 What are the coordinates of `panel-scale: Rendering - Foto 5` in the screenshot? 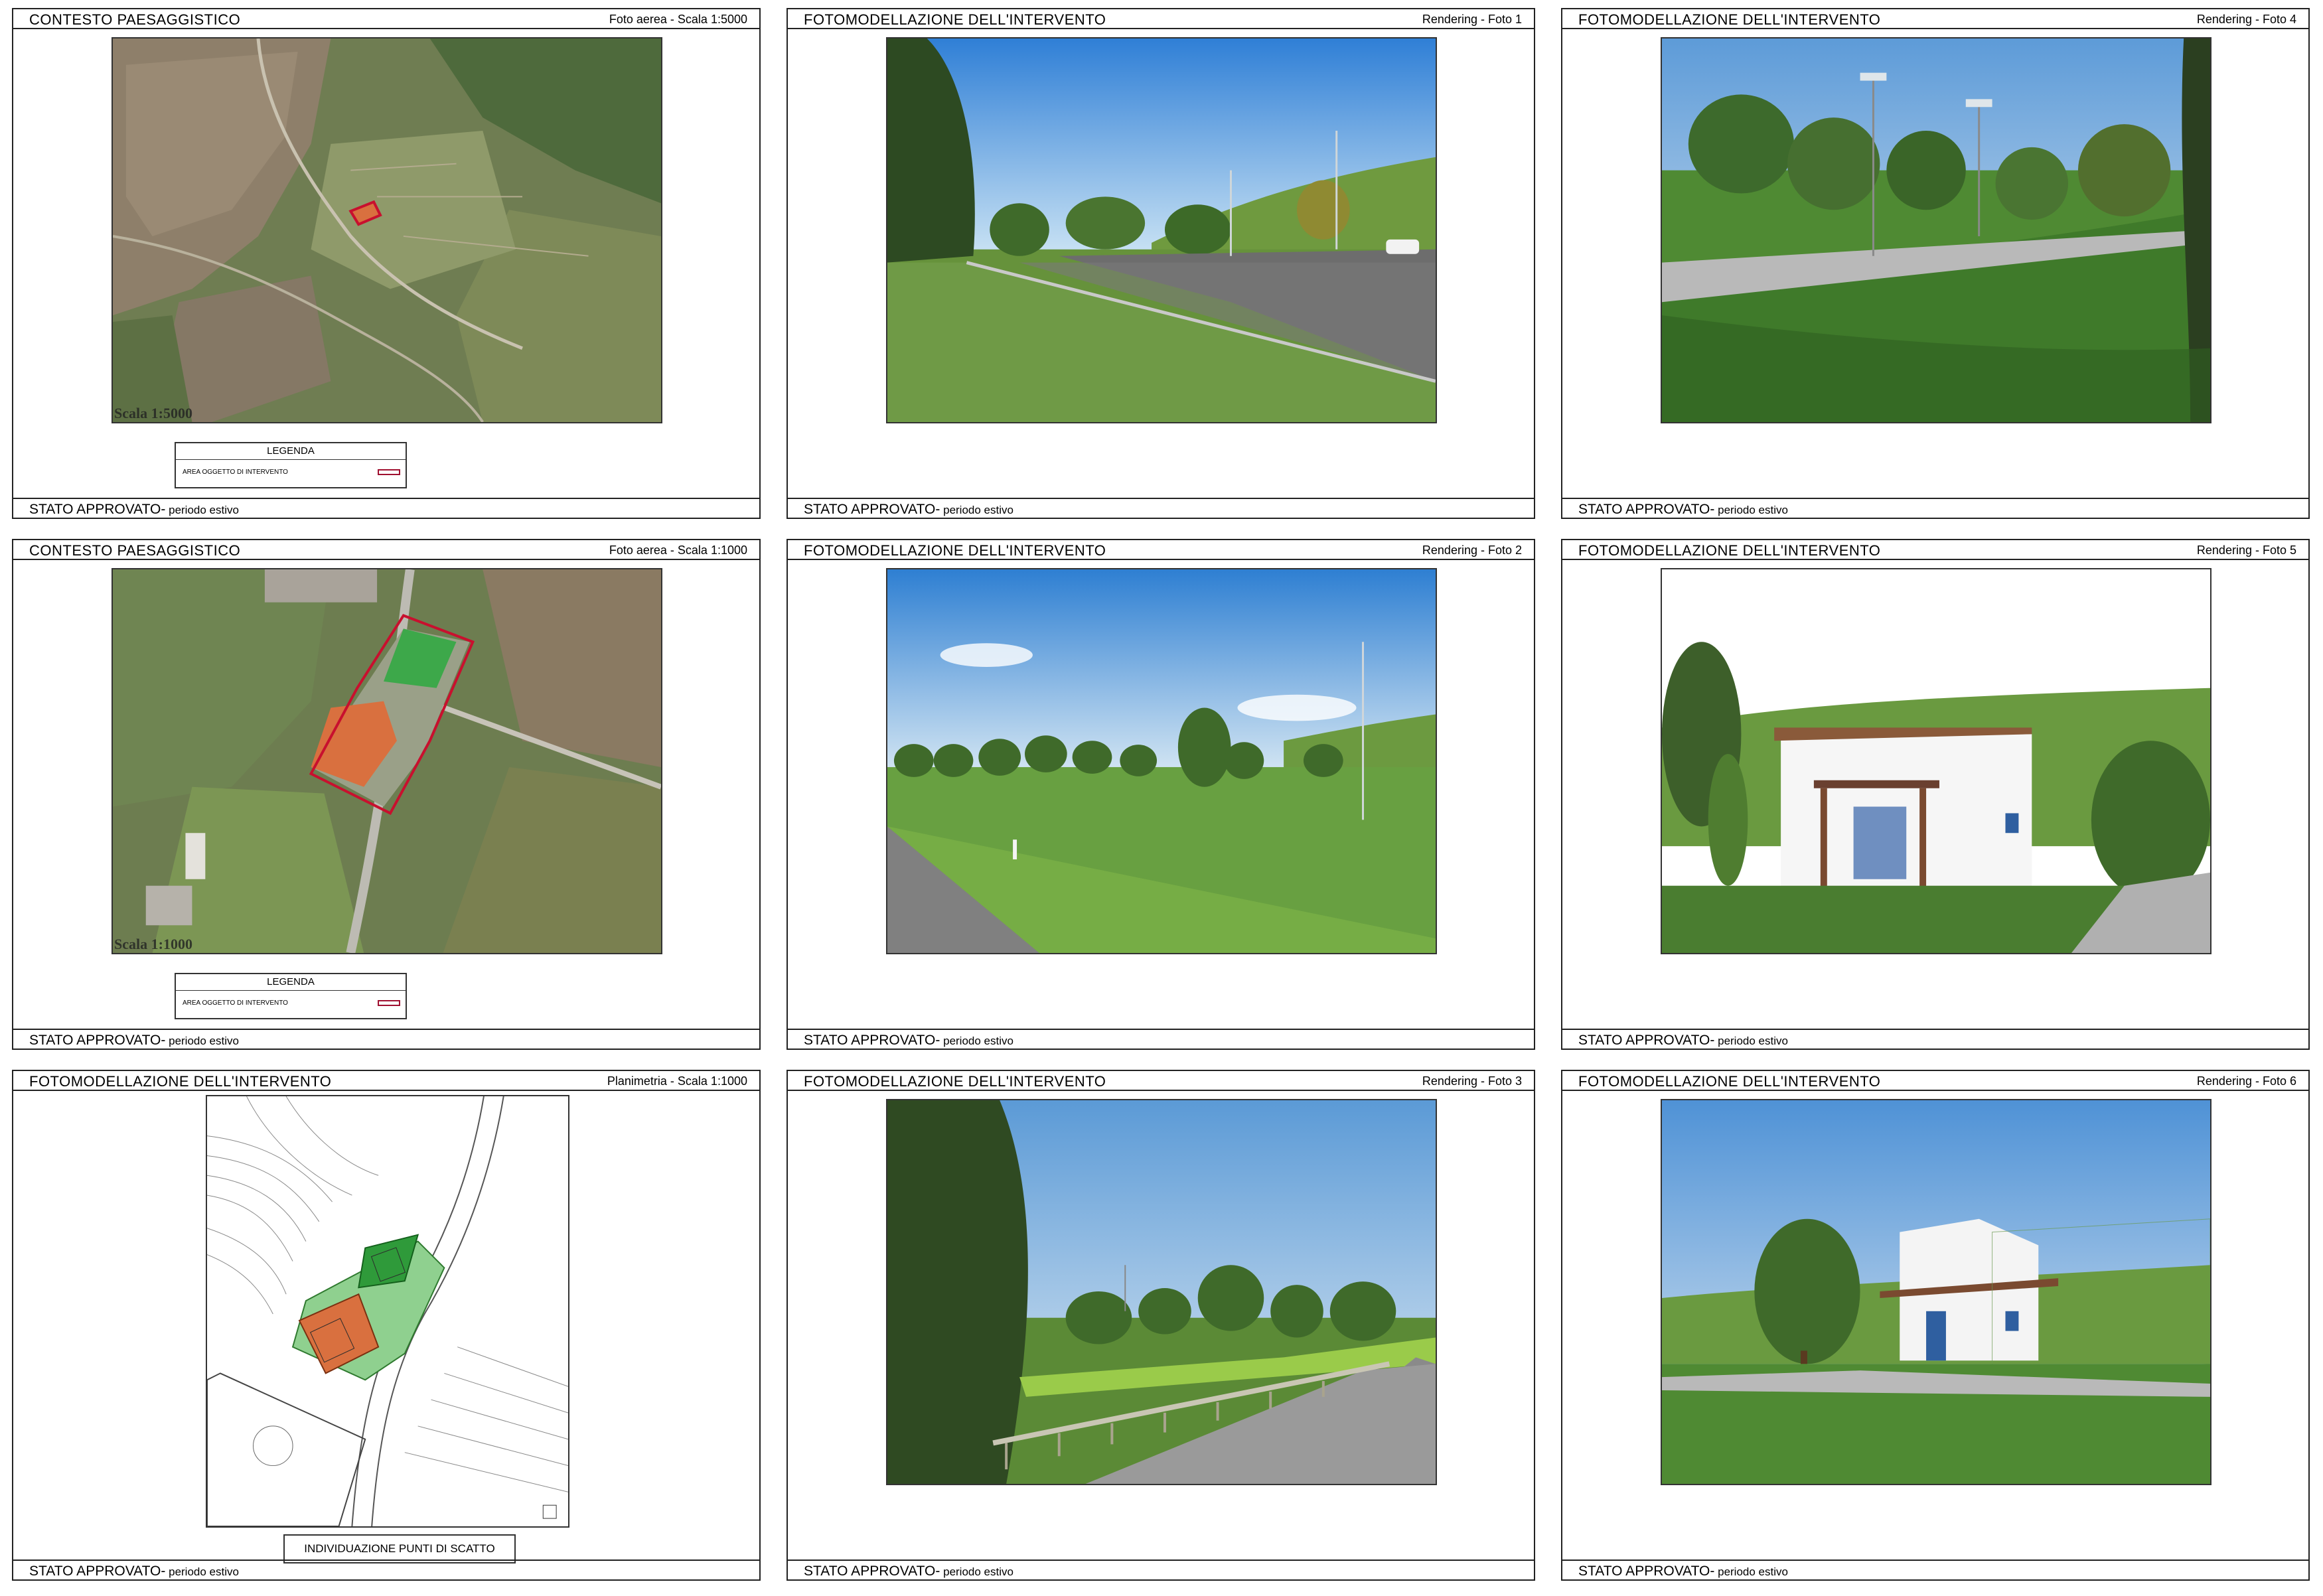 It's located at (2246, 550).